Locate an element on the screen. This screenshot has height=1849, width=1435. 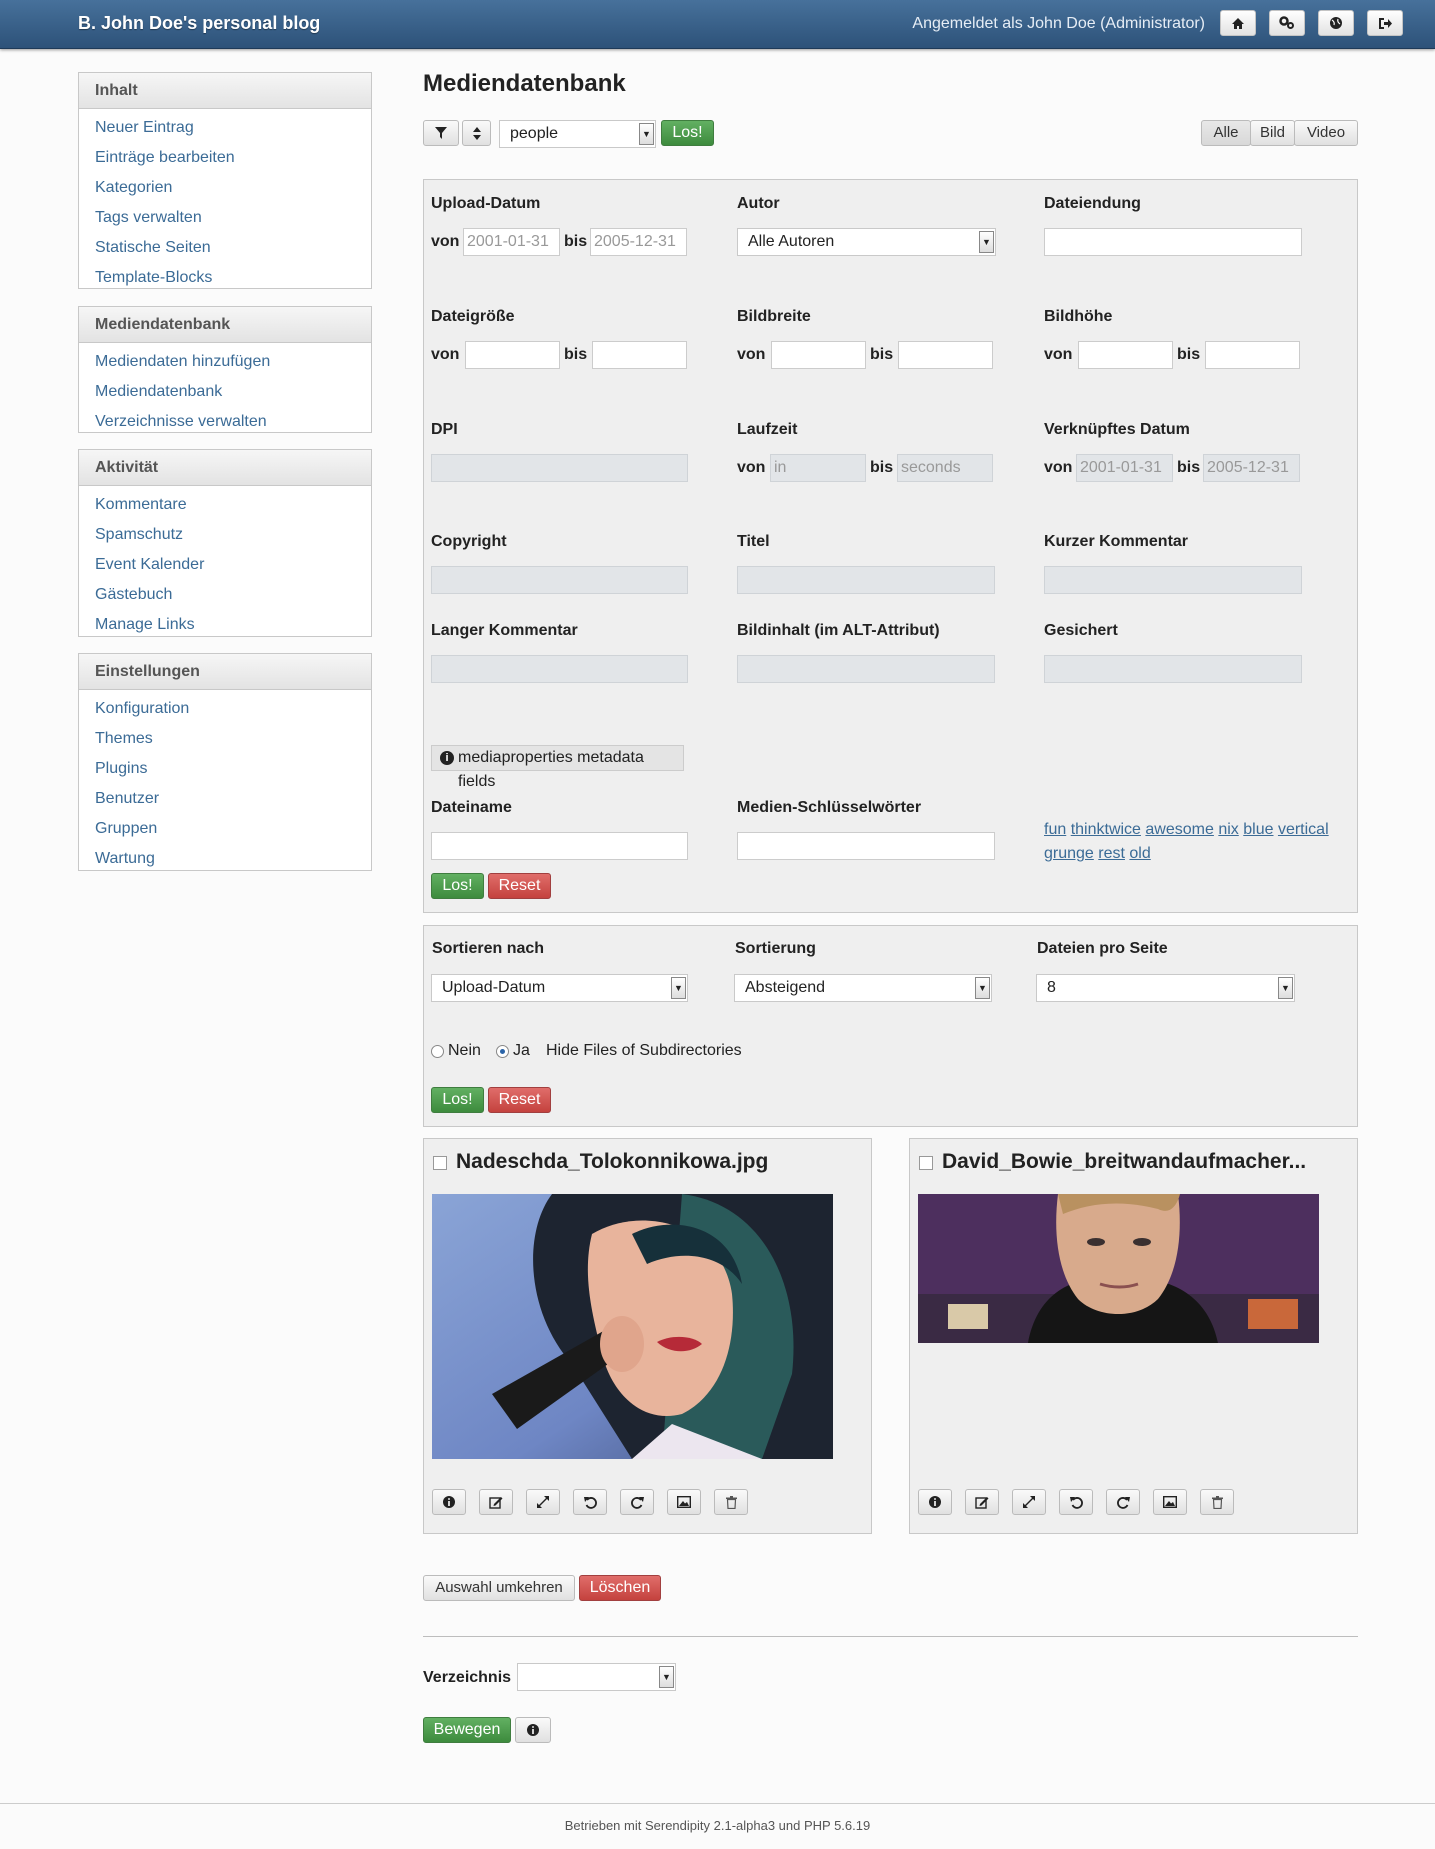
sort-order-select: Absteigend ▼ is located at coordinates (863, 988).